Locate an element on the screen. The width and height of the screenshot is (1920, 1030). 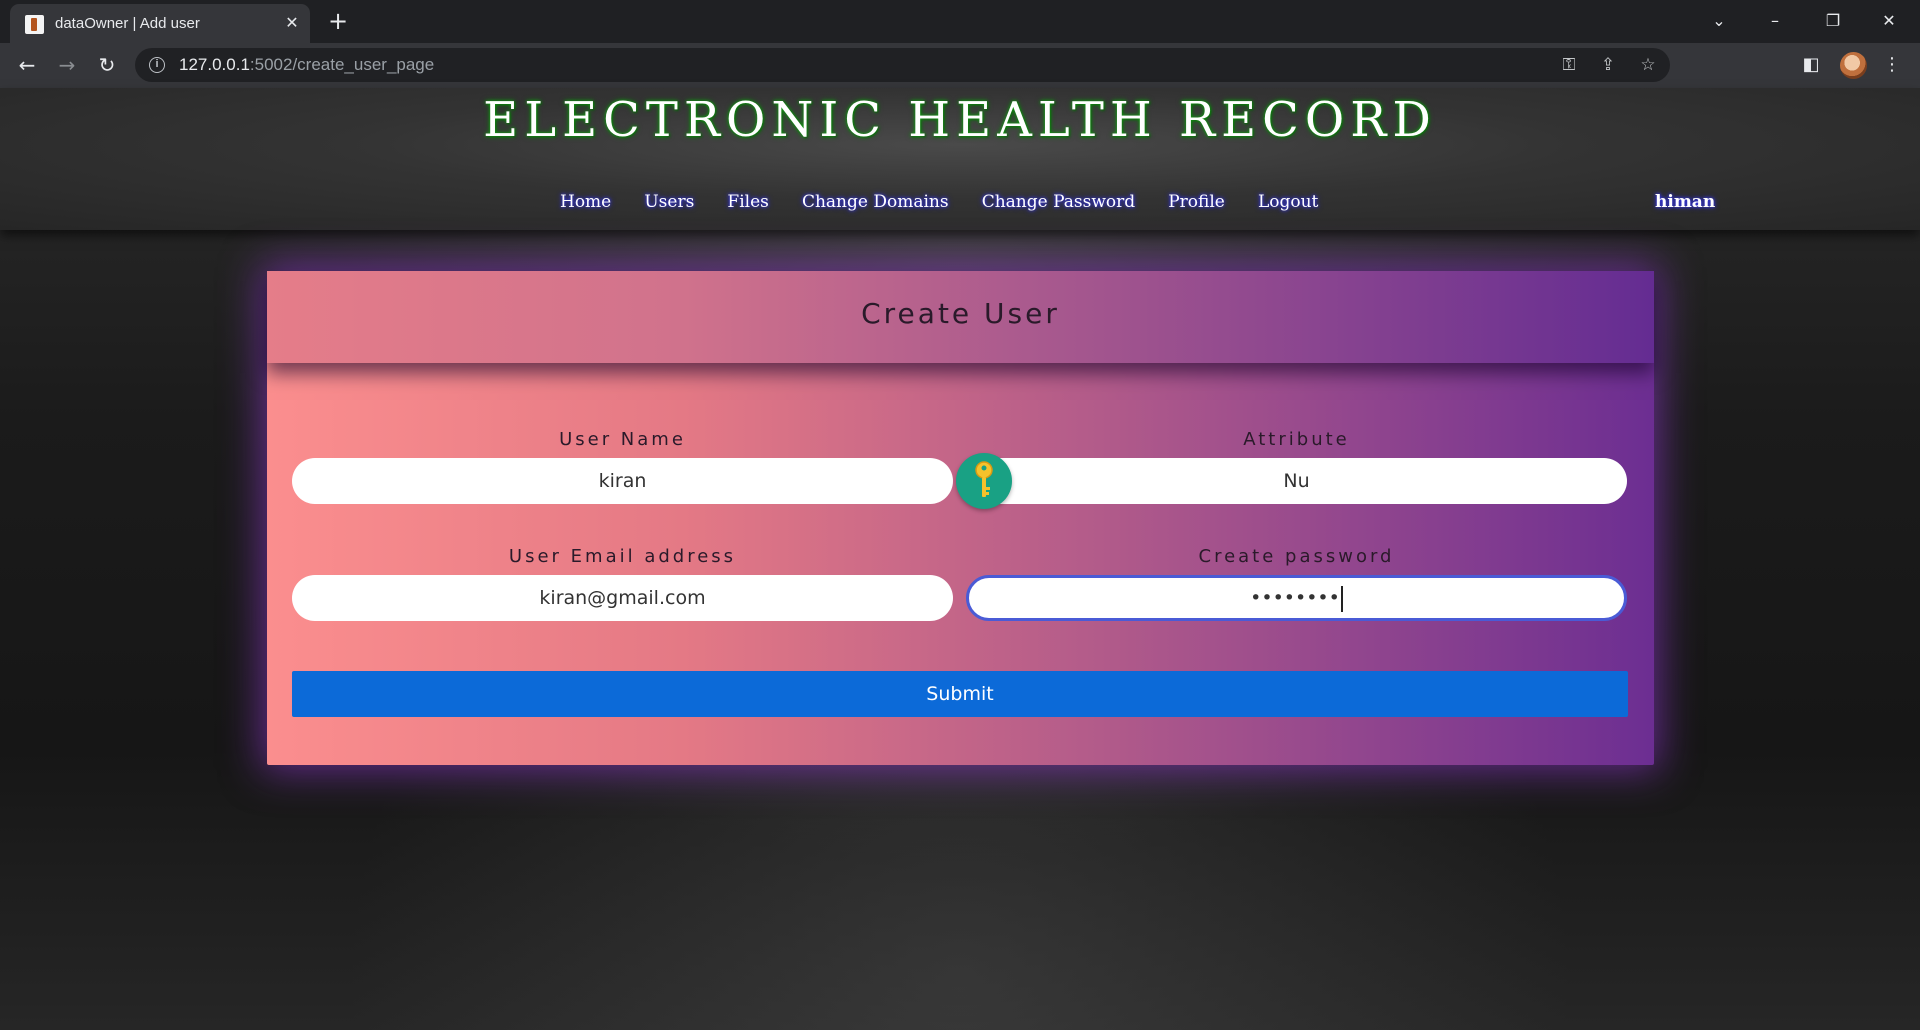
nav-logout: Logout is located at coordinates (1288, 202).